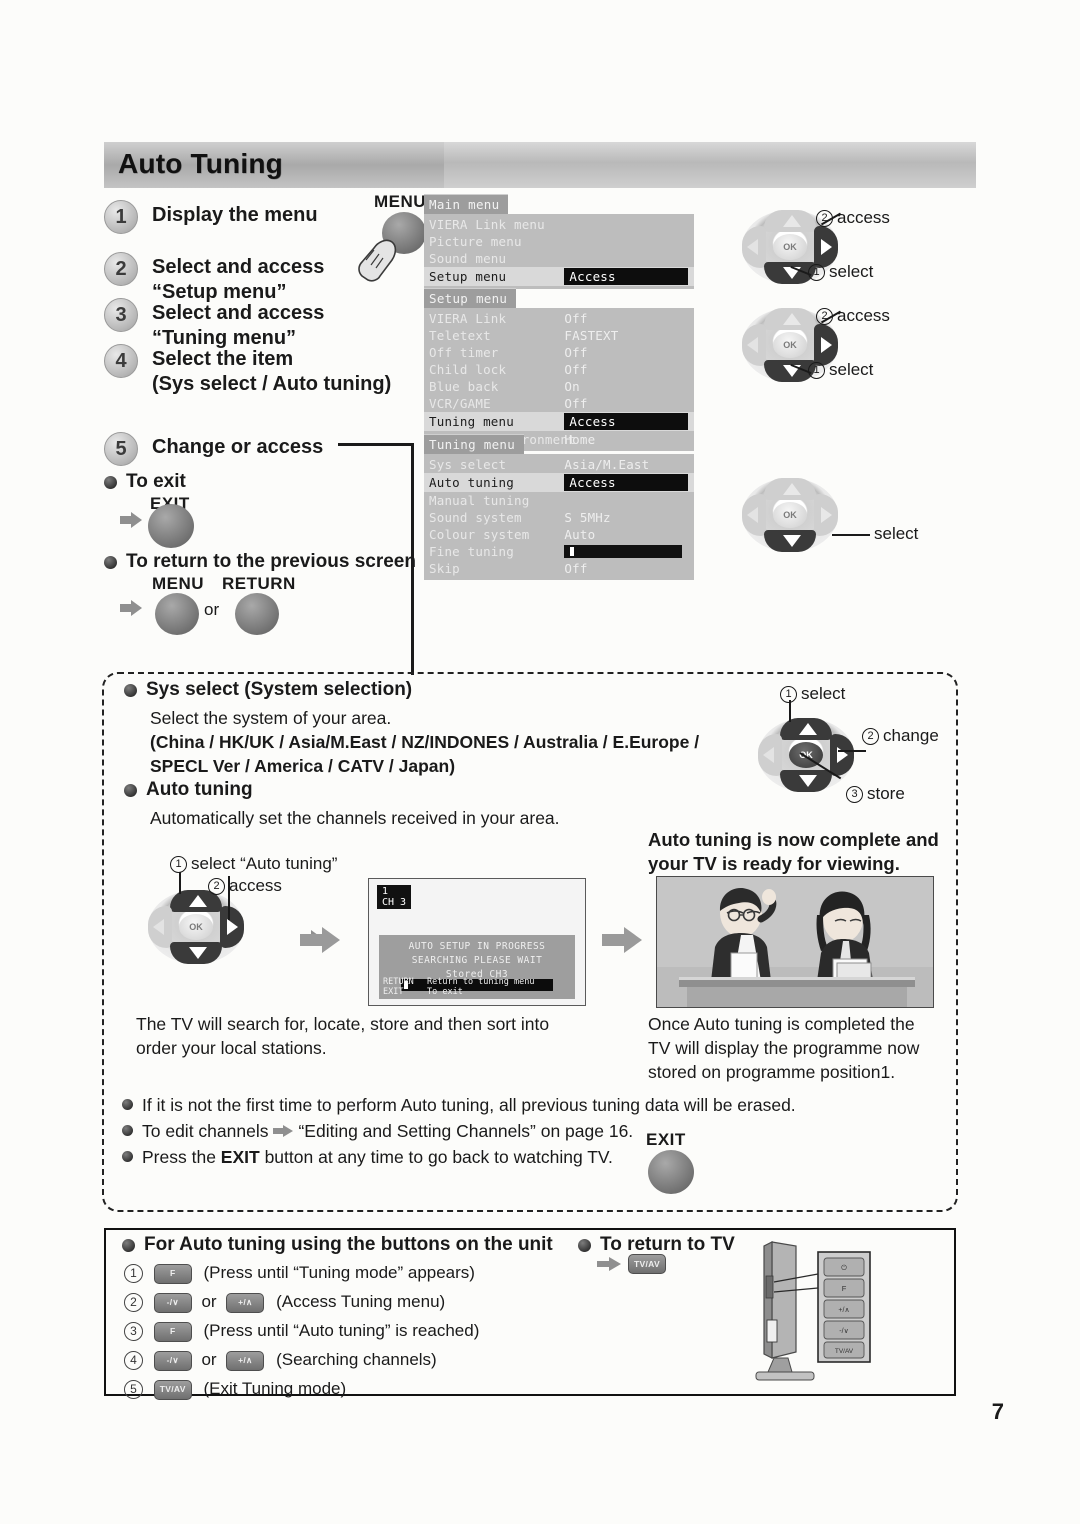 This screenshot has width=1080, height=1524. I want to click on svg-text: TV/AV, so click(844, 1351).